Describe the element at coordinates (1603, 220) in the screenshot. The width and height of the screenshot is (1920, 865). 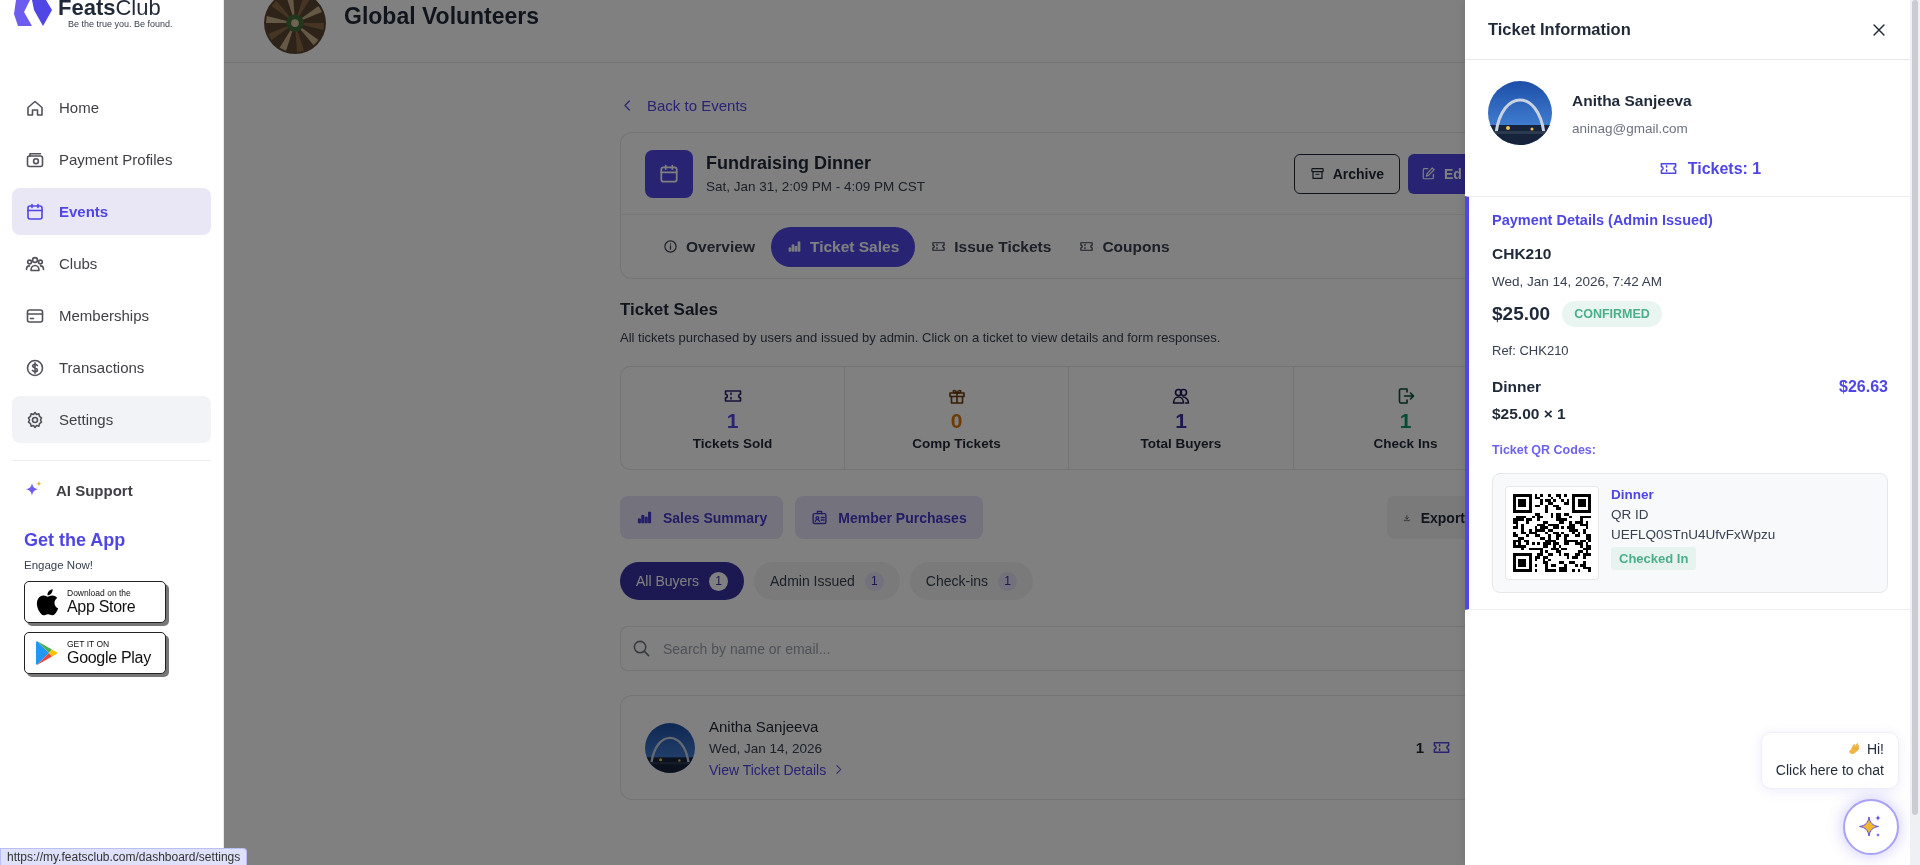
I see `payment-title: Payment Details (Admin Issued)` at that location.